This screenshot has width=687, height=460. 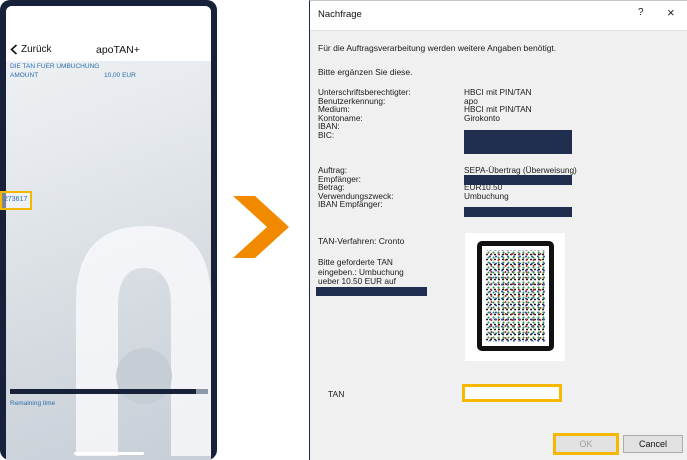 I want to click on redacted-iban-bic, so click(x=518, y=142).